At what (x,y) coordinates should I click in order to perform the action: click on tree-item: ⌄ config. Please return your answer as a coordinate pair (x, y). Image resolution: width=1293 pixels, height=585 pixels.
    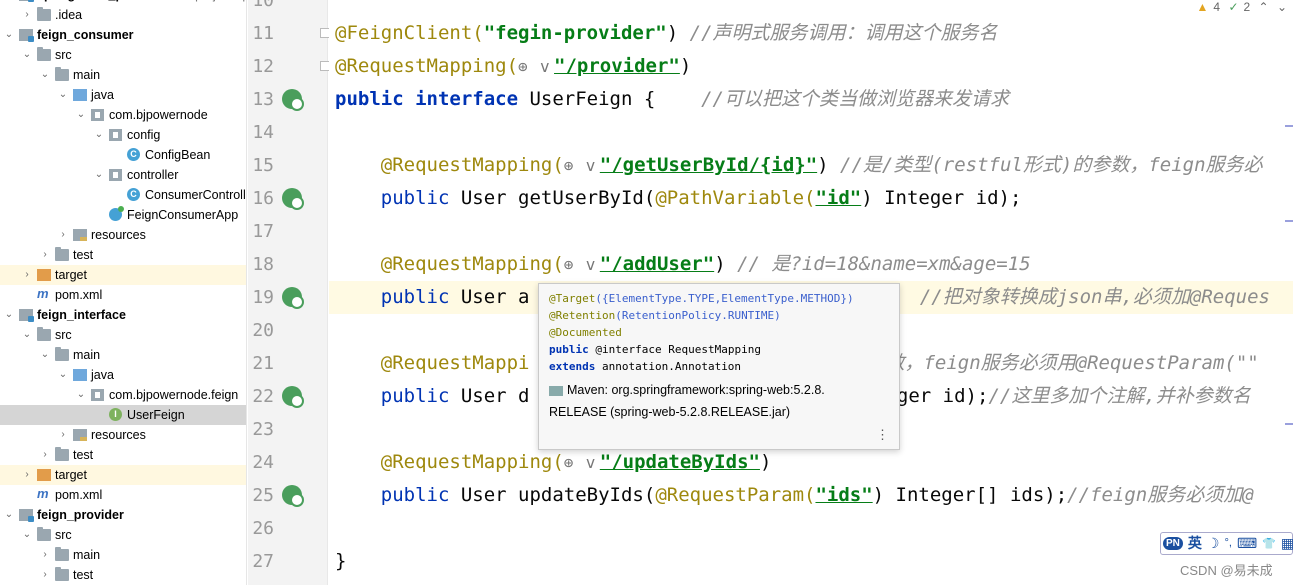
    Looking at the image, I should click on (123, 135).